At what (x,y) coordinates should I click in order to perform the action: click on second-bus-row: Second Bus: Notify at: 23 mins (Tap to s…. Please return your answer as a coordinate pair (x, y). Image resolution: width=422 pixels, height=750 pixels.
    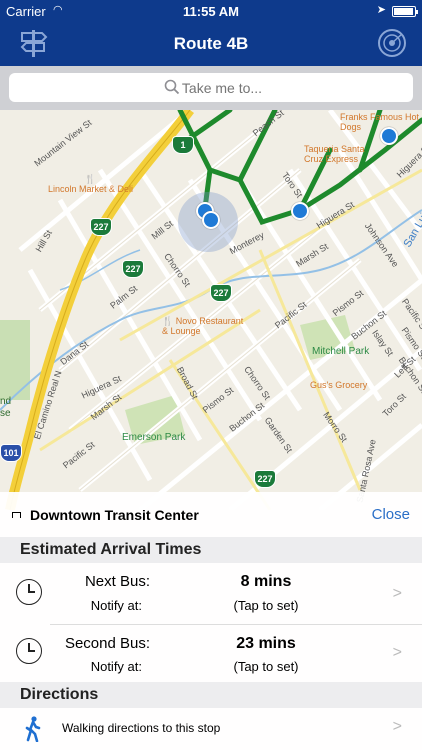
    Looking at the image, I should click on (211, 653).